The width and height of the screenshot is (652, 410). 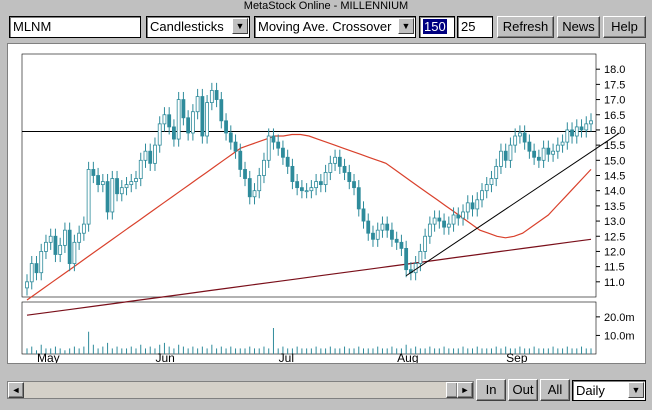 What do you see at coordinates (335, 27) in the screenshot?
I see `indicator-select: Moving Ave. Crossover ▼` at bounding box center [335, 27].